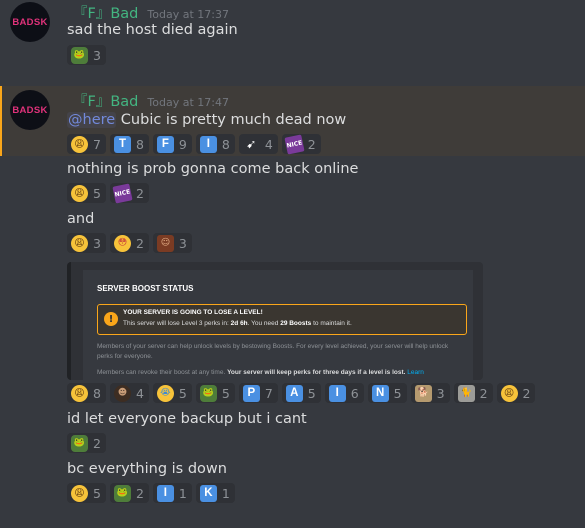 Image resolution: width=585 pixels, height=528 pixels. What do you see at coordinates (86, 144) in the screenshot?
I see `reaction: 😩 7` at bounding box center [86, 144].